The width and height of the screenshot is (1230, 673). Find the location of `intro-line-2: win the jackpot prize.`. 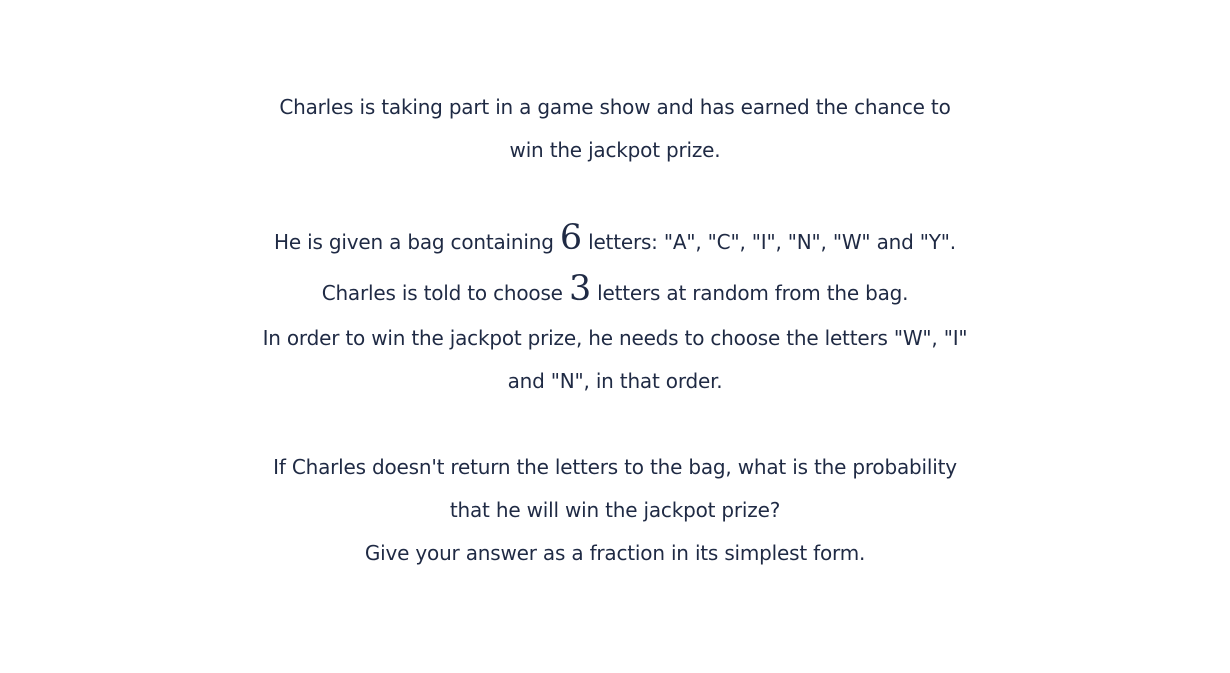

intro-line-2: win the jackpot prize. is located at coordinates (615, 150).